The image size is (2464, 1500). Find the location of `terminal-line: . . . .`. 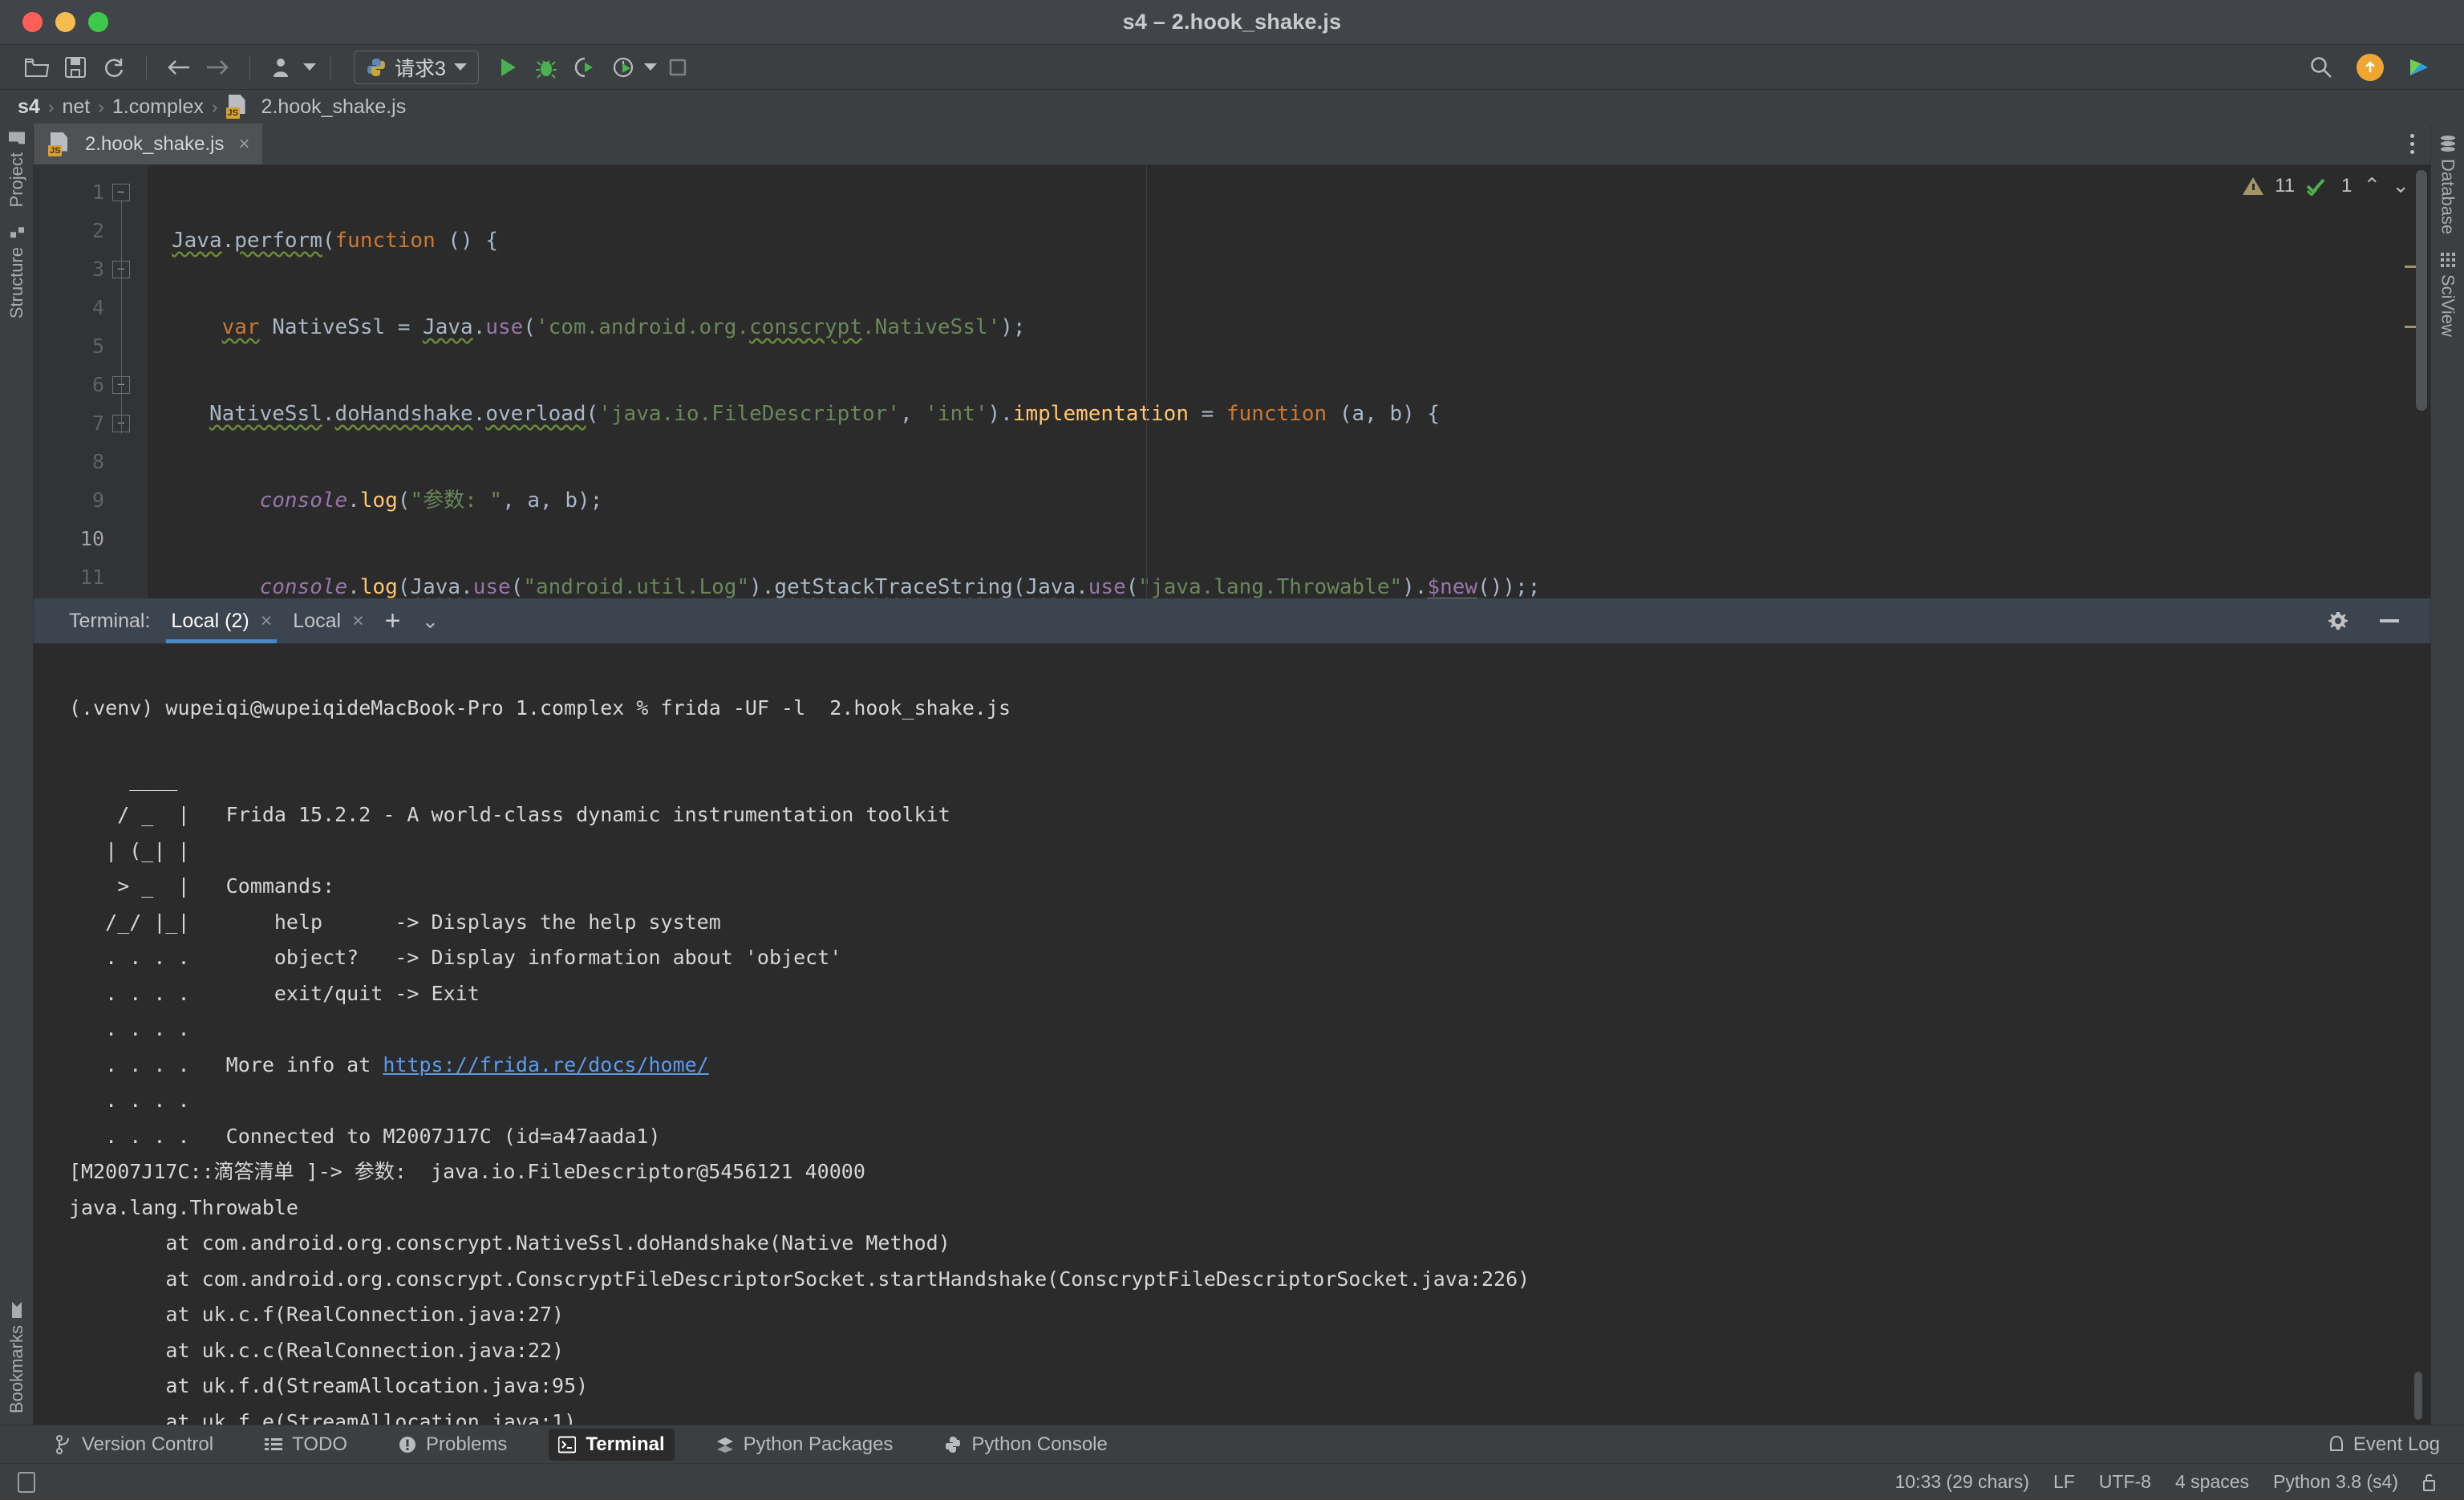

terminal-line: . . . . is located at coordinates (129, 1028).